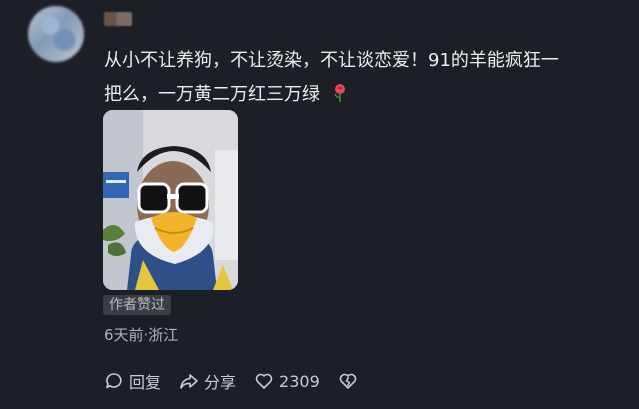 This screenshot has width=639, height=409. I want to click on rose-icon, so click(339, 93).